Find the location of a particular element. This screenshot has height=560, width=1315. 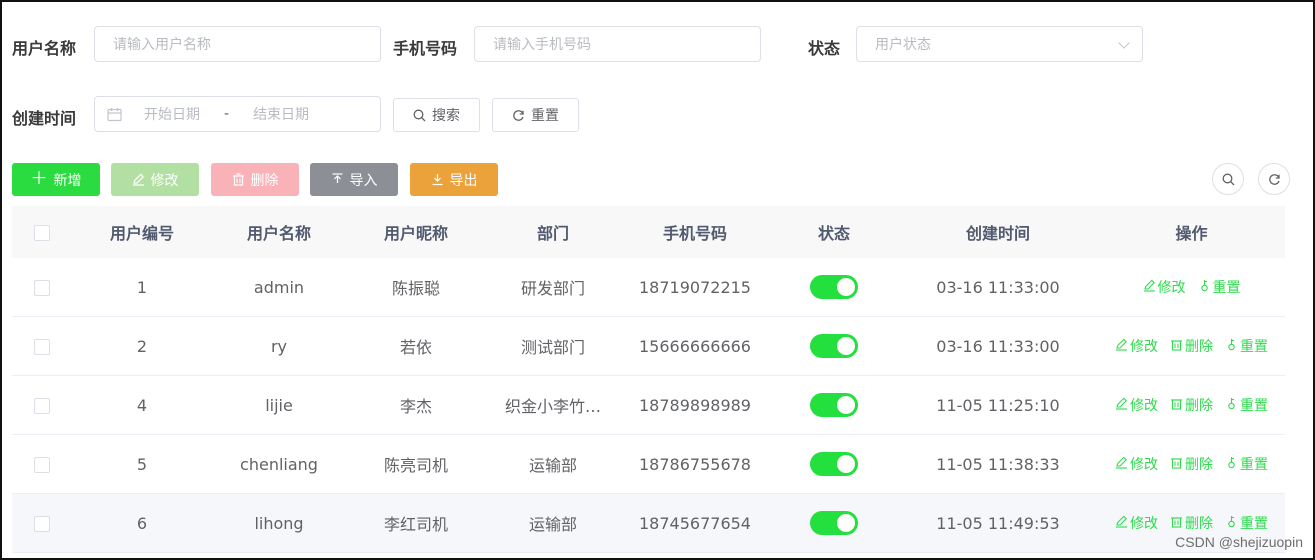

header-status: 状态 is located at coordinates (834, 232).